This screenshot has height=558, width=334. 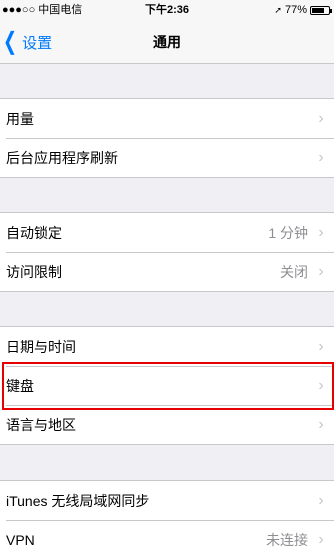 What do you see at coordinates (167, 539) in the screenshot?
I see `list-item-vpn: VPN 未连接 ›` at bounding box center [167, 539].